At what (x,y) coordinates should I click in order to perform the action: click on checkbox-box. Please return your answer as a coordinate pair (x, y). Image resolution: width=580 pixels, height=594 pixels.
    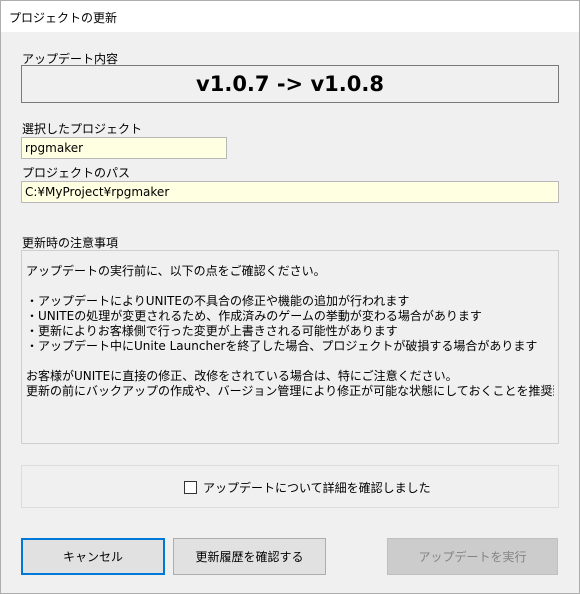
    Looking at the image, I should click on (190, 487).